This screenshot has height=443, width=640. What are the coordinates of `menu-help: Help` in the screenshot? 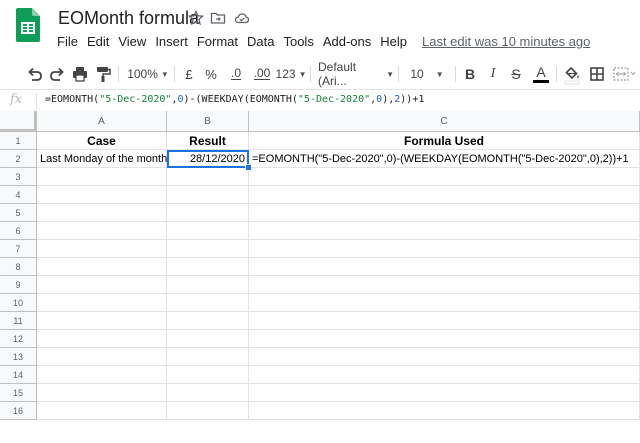 It's located at (393, 43).